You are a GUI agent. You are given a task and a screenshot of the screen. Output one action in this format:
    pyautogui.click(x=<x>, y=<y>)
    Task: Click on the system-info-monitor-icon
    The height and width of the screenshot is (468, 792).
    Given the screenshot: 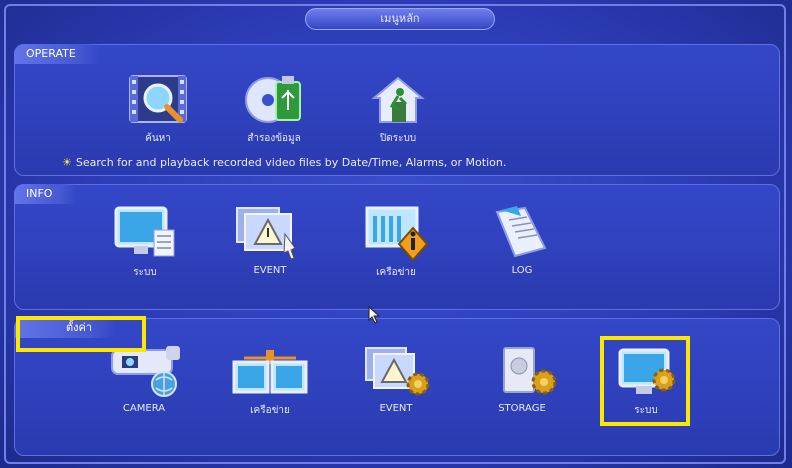 What is the action you would take?
    pyautogui.click(x=144, y=231)
    